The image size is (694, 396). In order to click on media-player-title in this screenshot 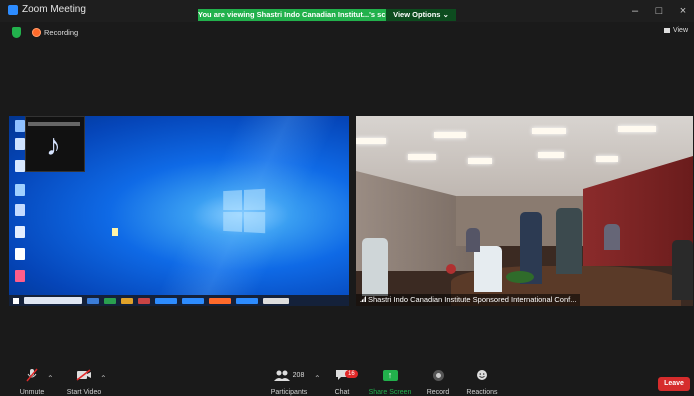, I will do `click(54, 124)`.